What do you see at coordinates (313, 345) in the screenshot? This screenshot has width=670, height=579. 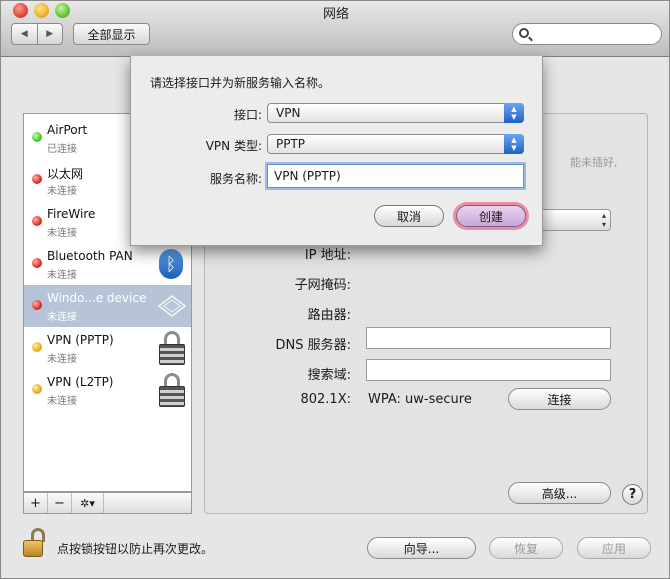 I see `dns-server-label: DNS 服务器:` at bounding box center [313, 345].